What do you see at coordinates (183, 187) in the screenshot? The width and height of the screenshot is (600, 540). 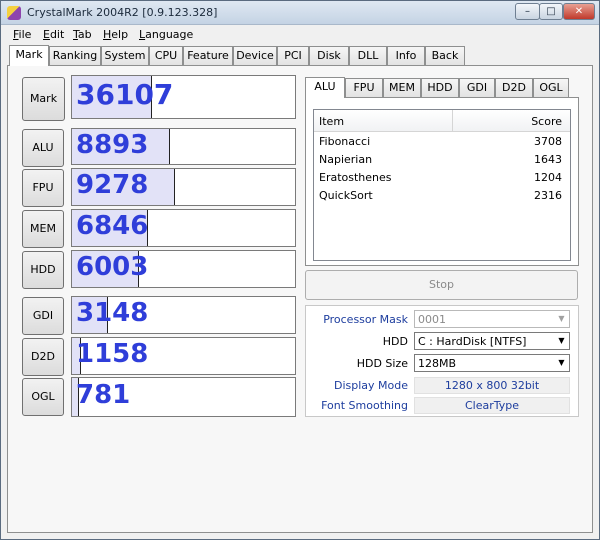 I see `fpu-score-box: 9278` at bounding box center [183, 187].